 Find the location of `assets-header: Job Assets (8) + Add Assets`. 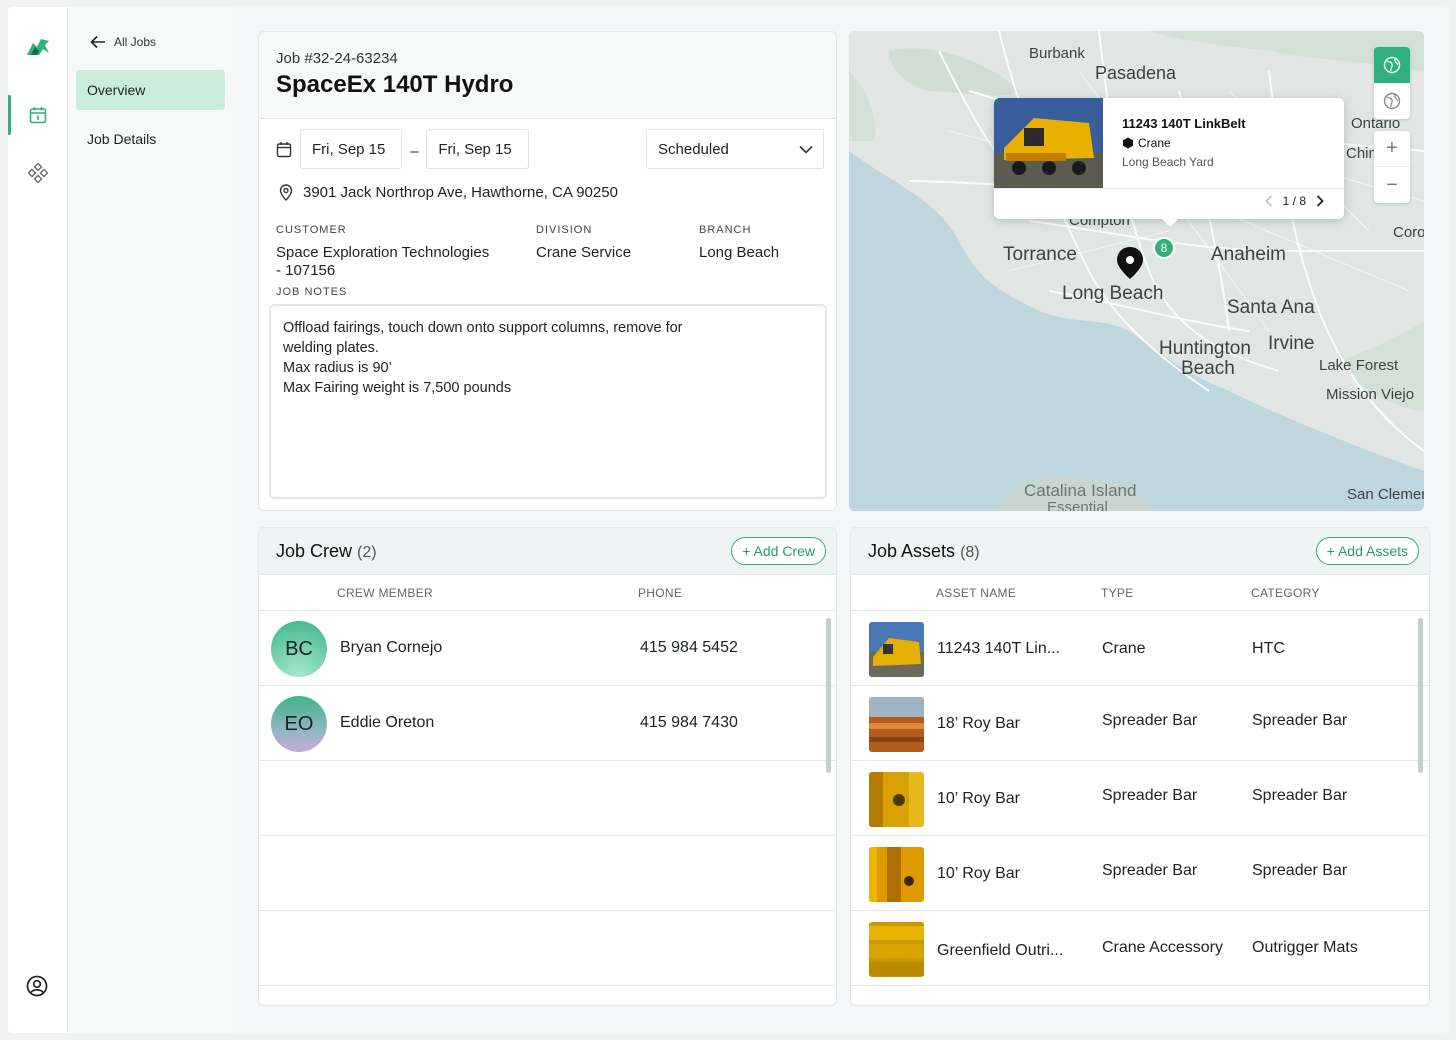

assets-header: Job Assets (8) + Add Assets is located at coordinates (1140, 551).